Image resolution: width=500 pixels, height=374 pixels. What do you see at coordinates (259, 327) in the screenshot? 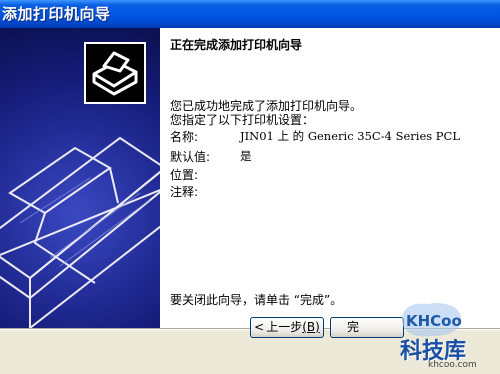
I see `back-arrow-icon: <` at bounding box center [259, 327].